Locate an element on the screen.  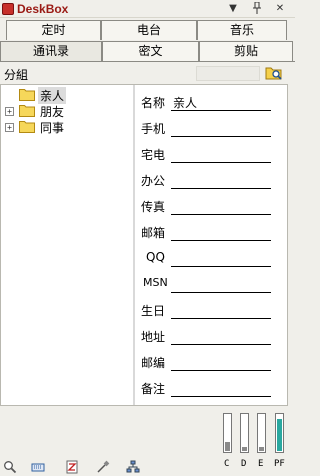
title-bar: DeskBox ▼ ✕ is located at coordinates (147, 9).